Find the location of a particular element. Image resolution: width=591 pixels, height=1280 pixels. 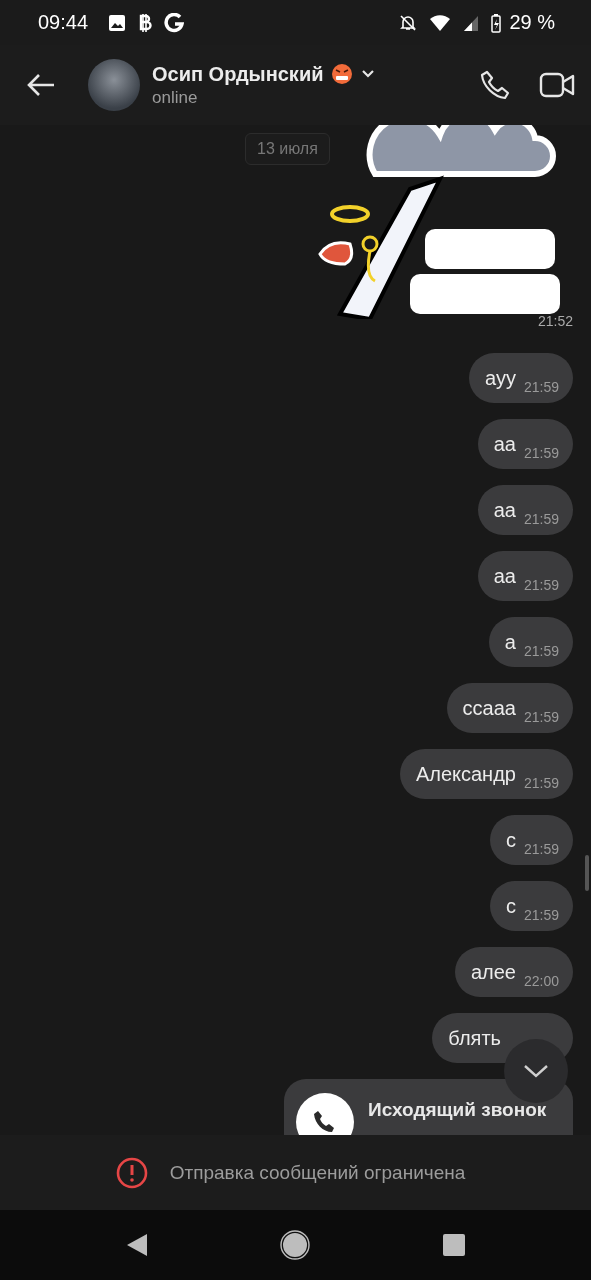

angry-emoji-icon is located at coordinates (342, 74).